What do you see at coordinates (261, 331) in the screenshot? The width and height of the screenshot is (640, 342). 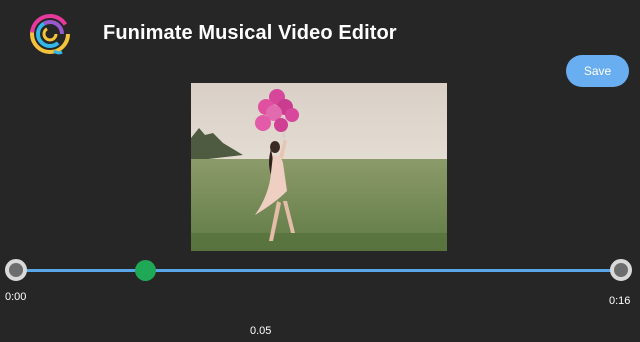 I see `current-time-label: 0.05` at bounding box center [261, 331].